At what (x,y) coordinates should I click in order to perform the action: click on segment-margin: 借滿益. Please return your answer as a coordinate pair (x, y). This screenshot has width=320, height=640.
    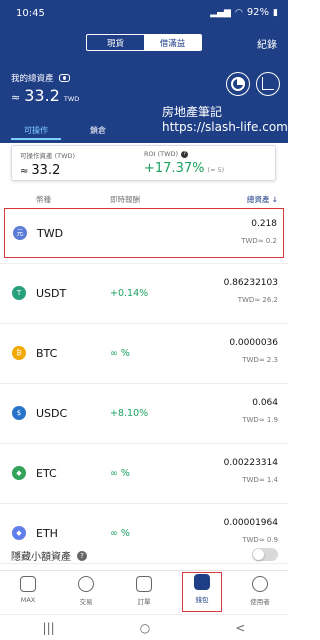
    Looking at the image, I should click on (172, 42).